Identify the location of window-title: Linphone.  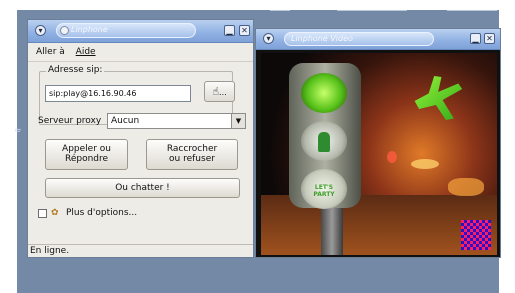
(89, 29).